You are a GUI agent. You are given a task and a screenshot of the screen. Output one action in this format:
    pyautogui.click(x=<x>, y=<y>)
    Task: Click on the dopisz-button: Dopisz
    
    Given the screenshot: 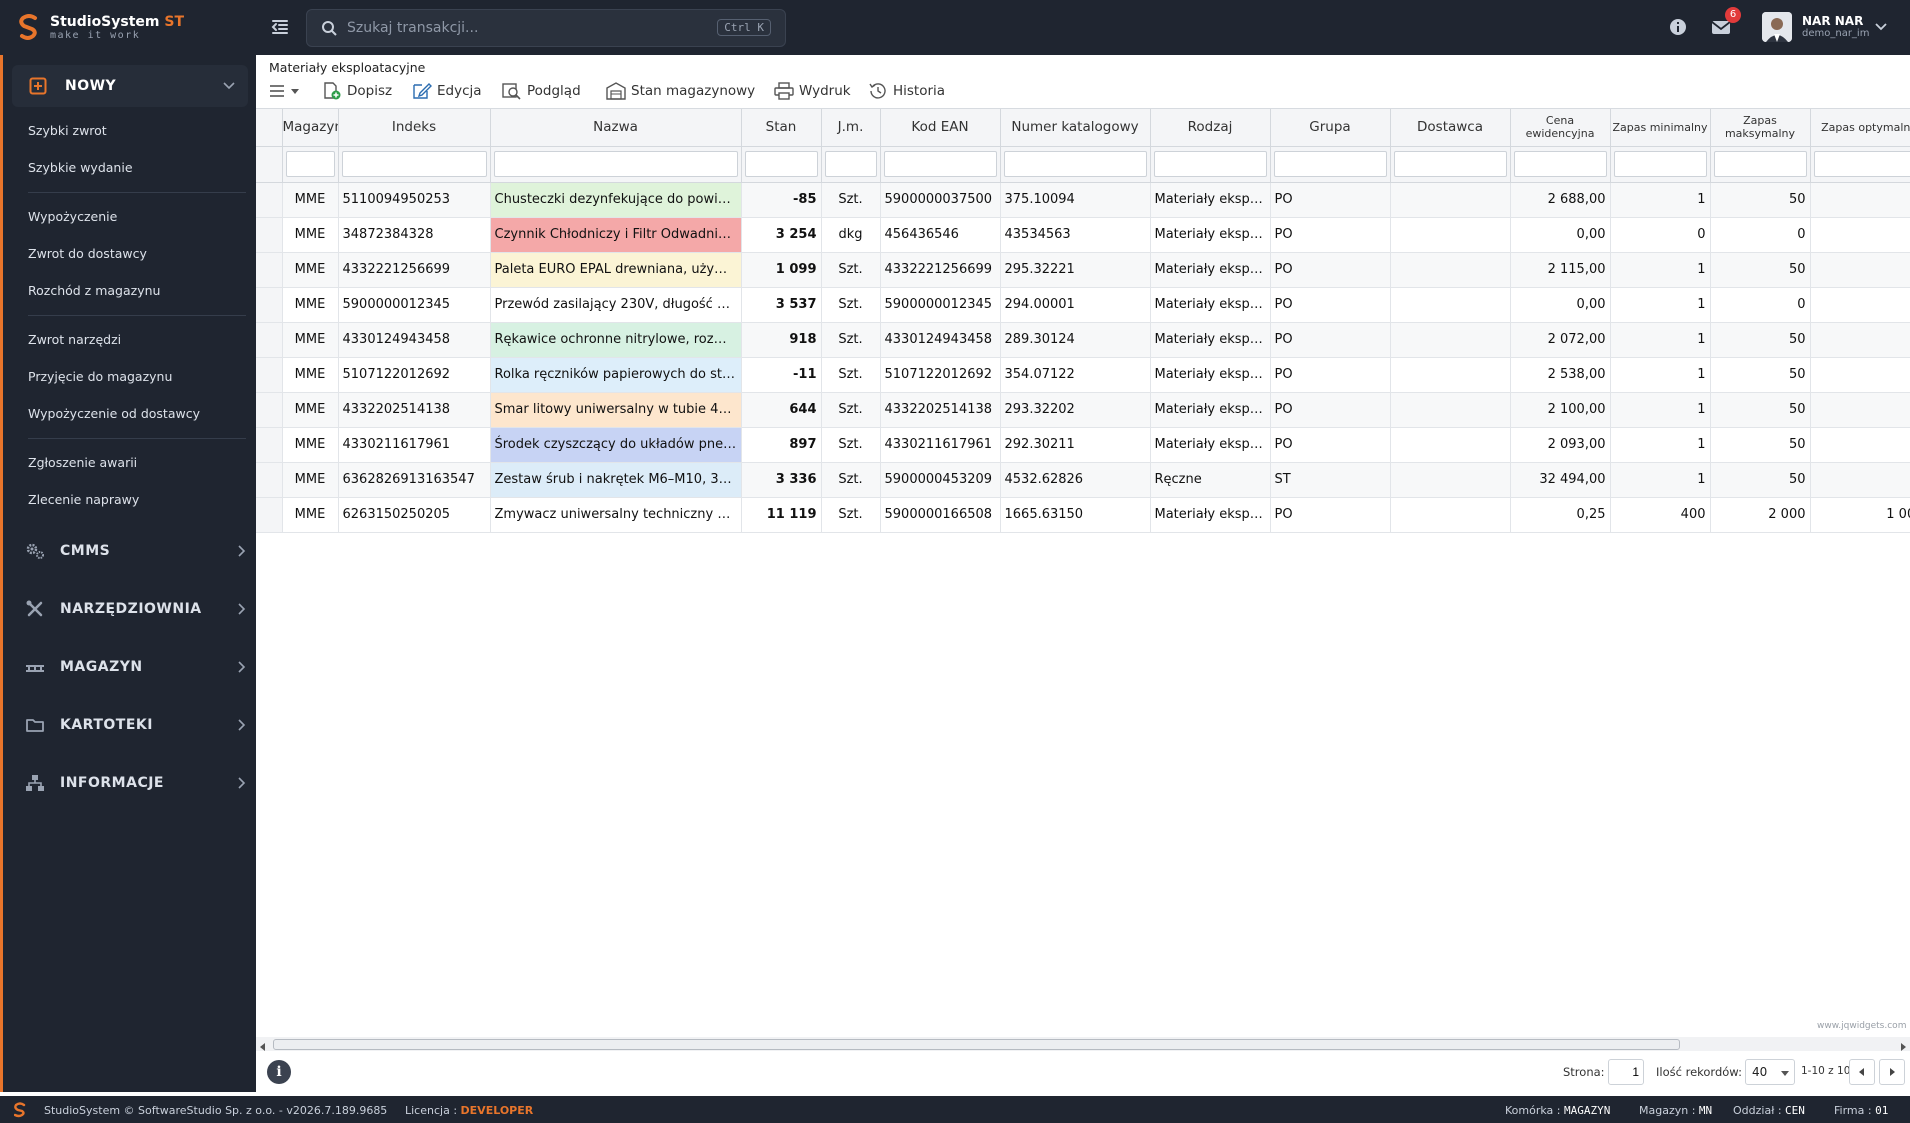 What is the action you would take?
    pyautogui.click(x=357, y=91)
    